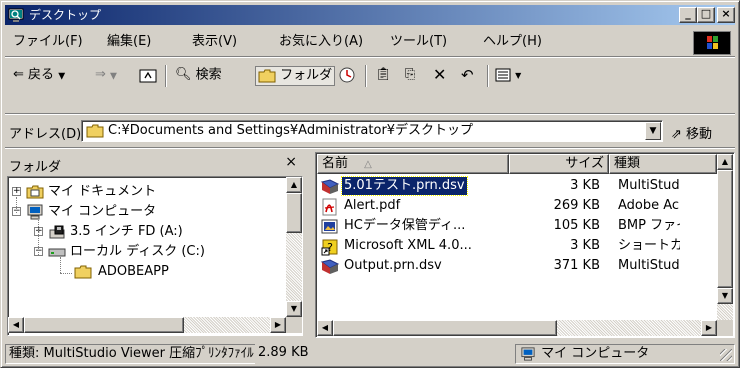 Image resolution: width=740 pixels, height=368 pixels. Describe the element at coordinates (102, 191) in the screenshot. I see `tree-item-label: マイ ドキュメント` at that location.